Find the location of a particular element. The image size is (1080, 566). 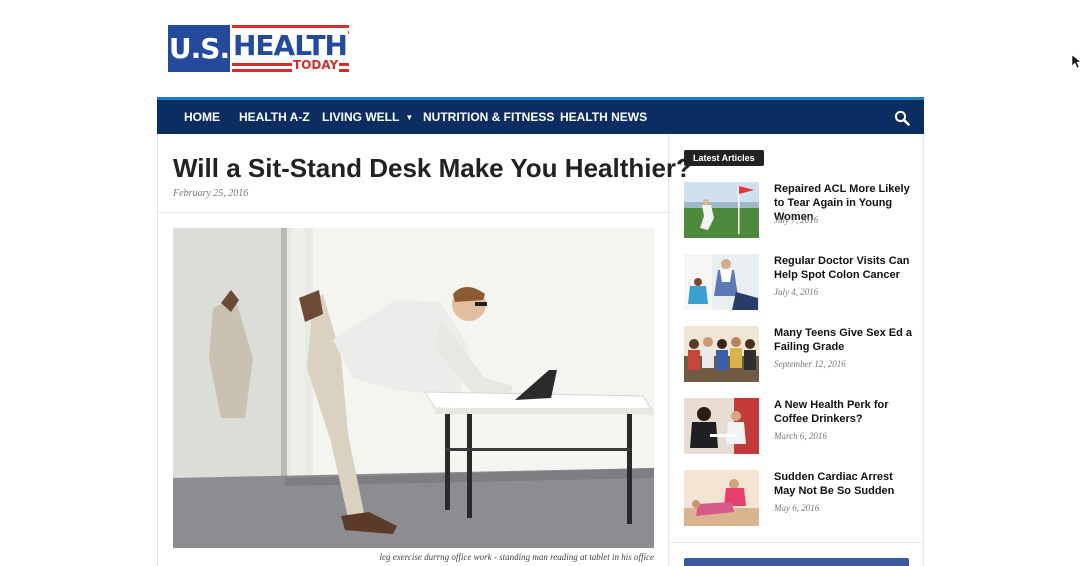

logo-health-text: HEALTH is located at coordinates (290, 45).